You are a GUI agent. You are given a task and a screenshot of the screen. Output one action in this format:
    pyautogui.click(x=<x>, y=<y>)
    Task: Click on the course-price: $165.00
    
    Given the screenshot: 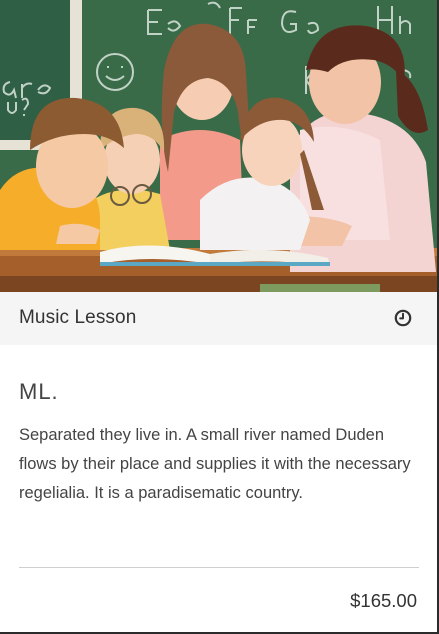 What is the action you would take?
    pyautogui.click(x=383, y=600)
    